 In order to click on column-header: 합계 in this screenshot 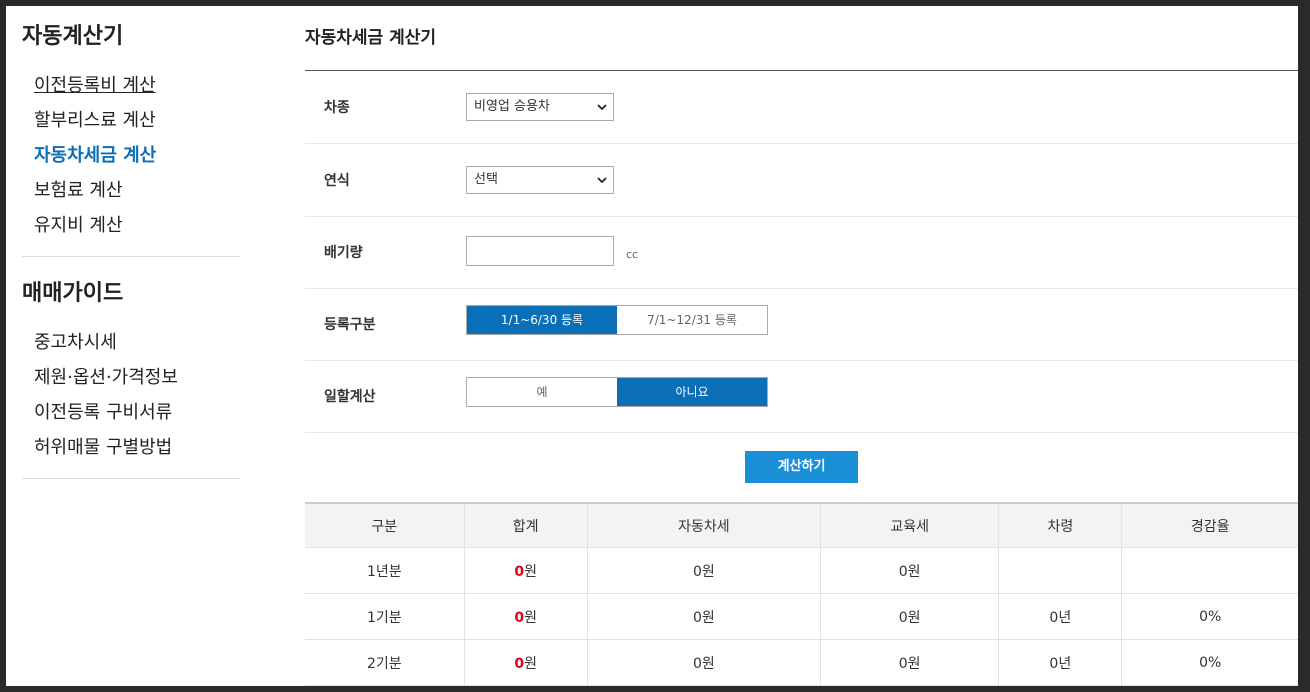, I will do `click(526, 525)`.